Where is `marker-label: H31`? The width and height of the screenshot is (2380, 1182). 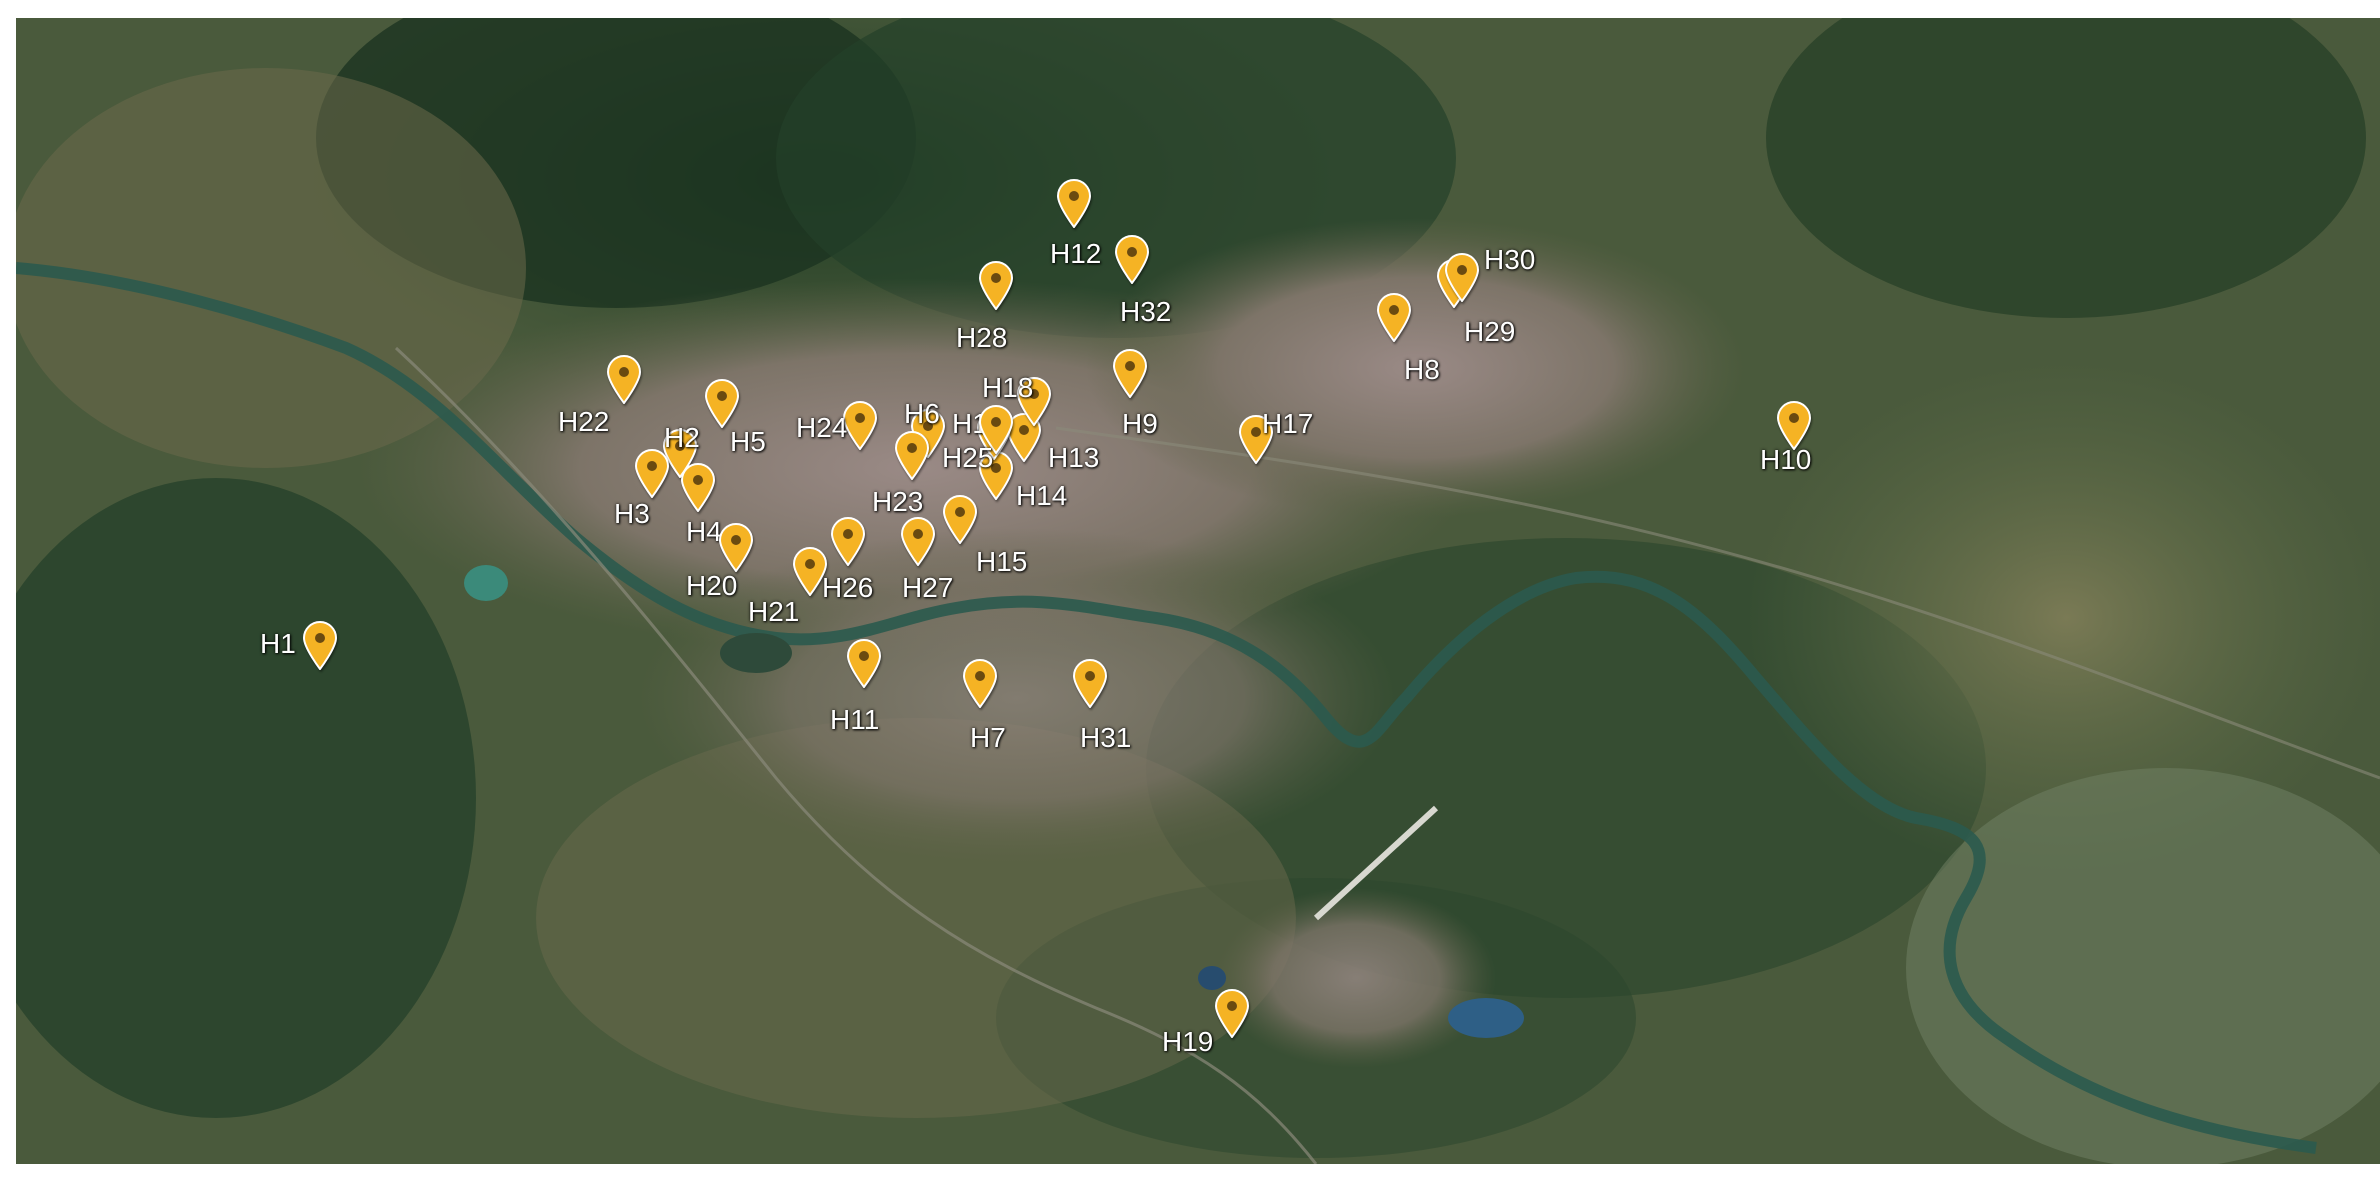
marker-label: H31 is located at coordinates (1106, 737).